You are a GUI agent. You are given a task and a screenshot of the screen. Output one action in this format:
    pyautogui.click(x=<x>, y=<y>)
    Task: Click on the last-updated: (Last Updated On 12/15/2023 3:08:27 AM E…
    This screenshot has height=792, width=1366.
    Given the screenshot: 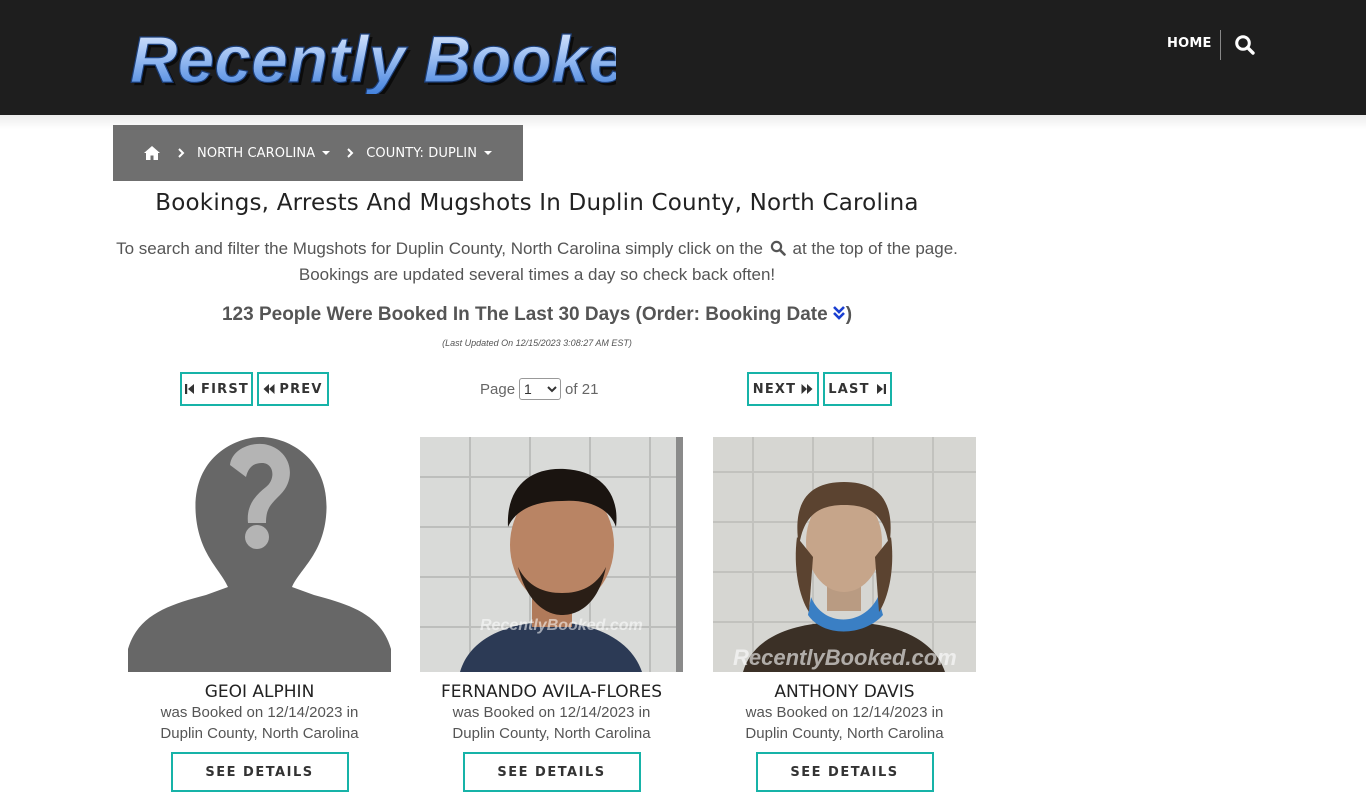 What is the action you would take?
    pyautogui.click(x=537, y=343)
    